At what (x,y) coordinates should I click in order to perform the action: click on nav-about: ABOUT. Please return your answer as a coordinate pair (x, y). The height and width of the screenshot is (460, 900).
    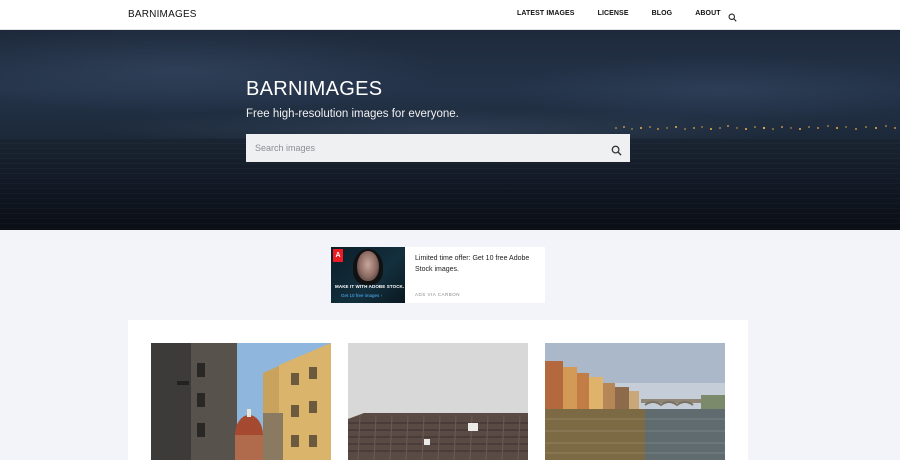
    Looking at the image, I should click on (707, 13).